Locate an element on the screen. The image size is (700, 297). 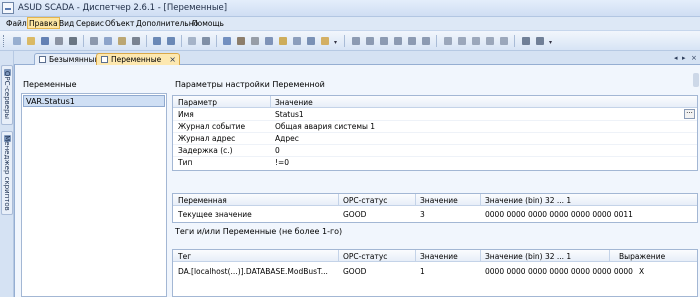
param-name-value: Status1 is located at coordinates (289, 114).